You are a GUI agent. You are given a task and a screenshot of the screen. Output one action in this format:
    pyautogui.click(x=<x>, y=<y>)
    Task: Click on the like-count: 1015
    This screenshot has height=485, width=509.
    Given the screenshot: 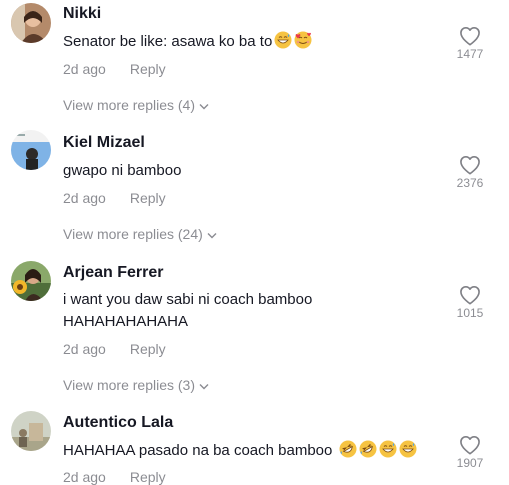 What is the action you would take?
    pyautogui.click(x=470, y=313)
    